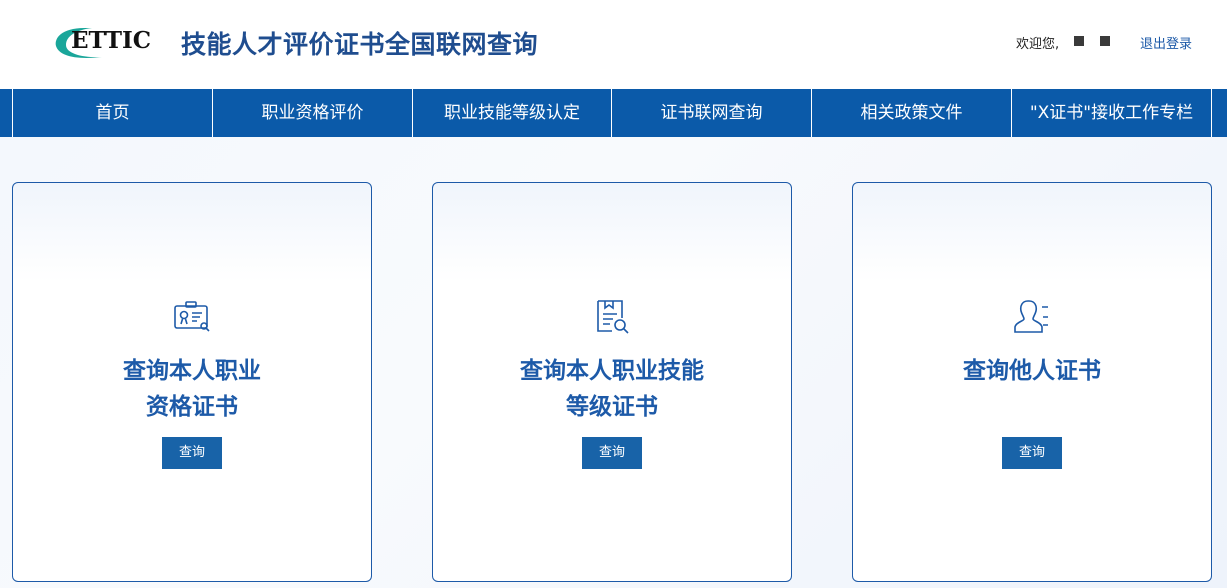 Image resolution: width=1227 pixels, height=588 pixels. I want to click on card-title-line: 查询他人证书, so click(1032, 371).